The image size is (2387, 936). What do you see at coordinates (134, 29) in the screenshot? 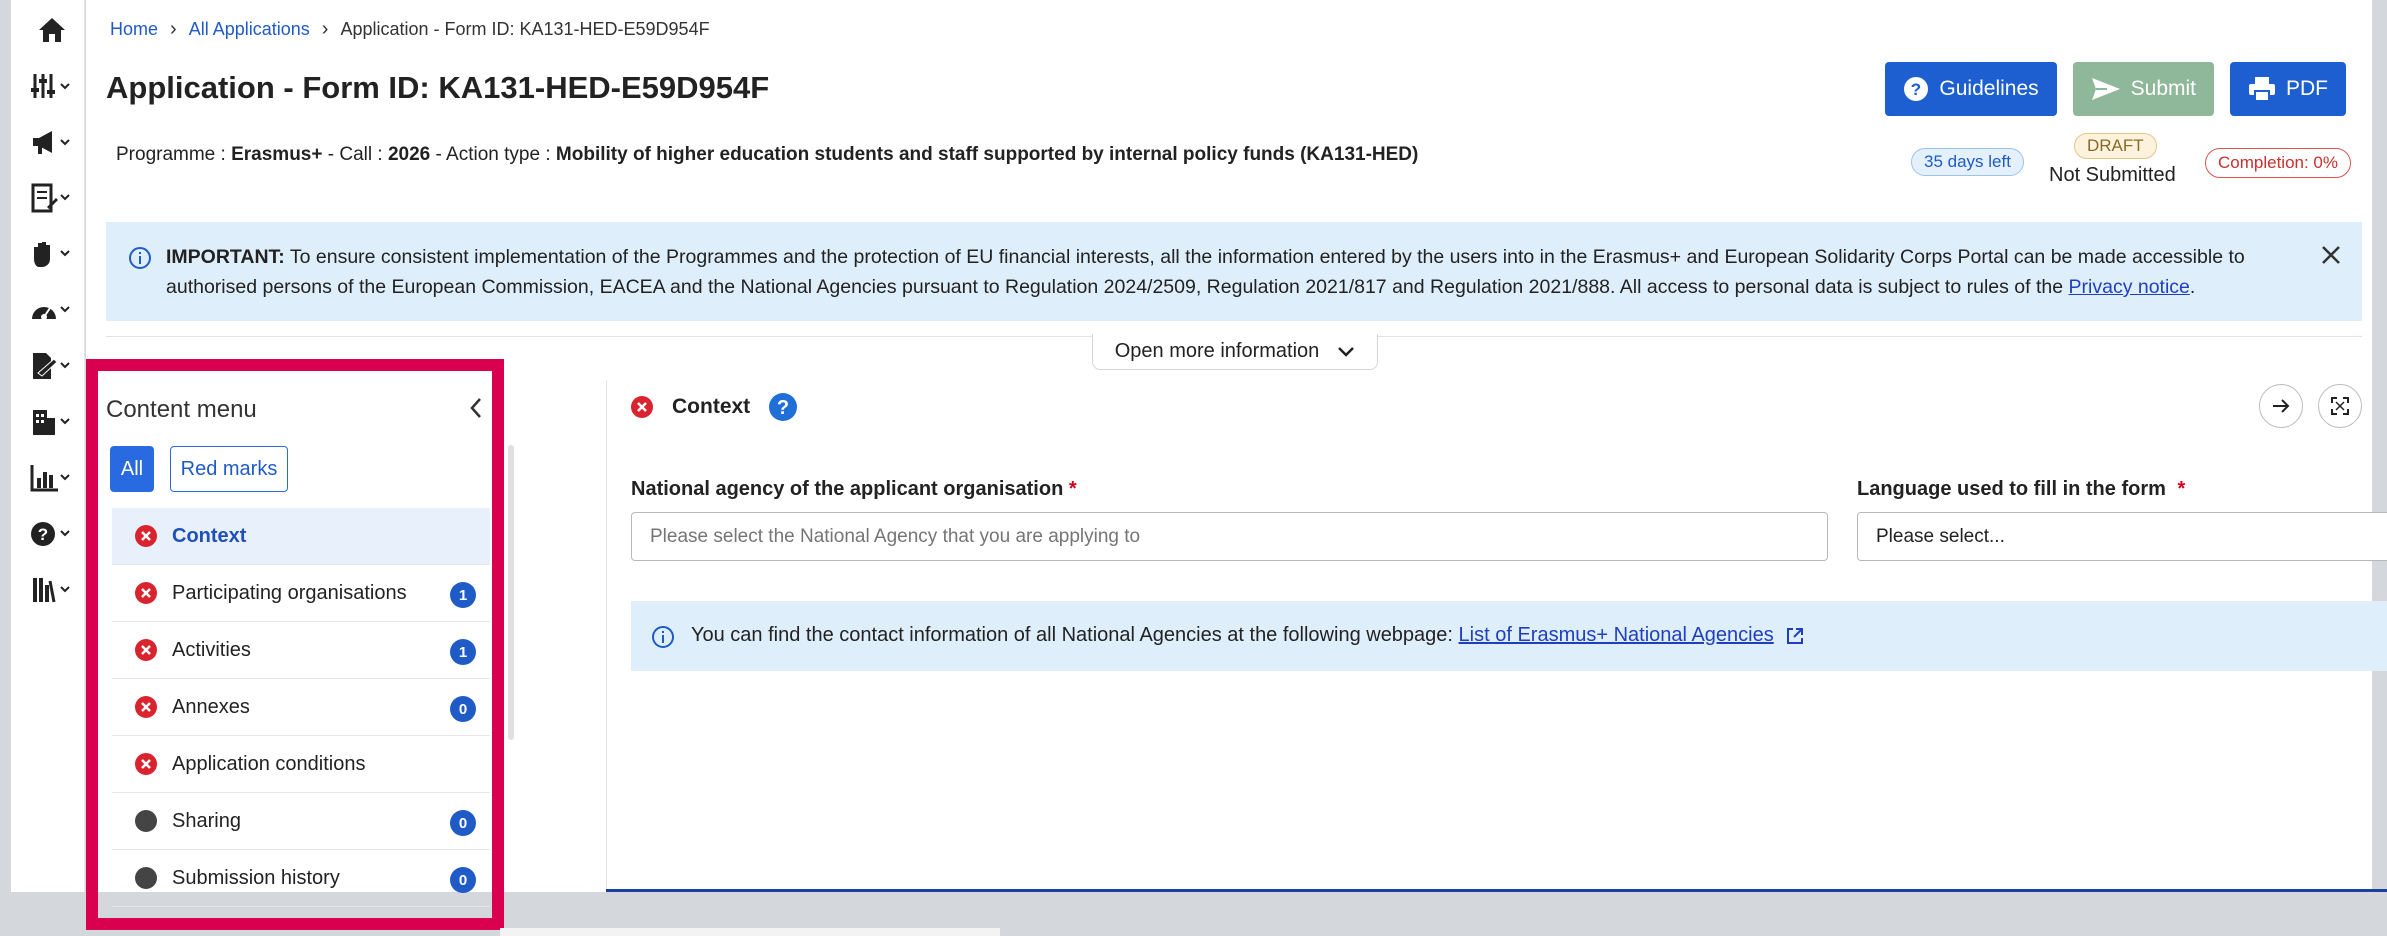
I see `breadcrumb-home: Home` at bounding box center [134, 29].